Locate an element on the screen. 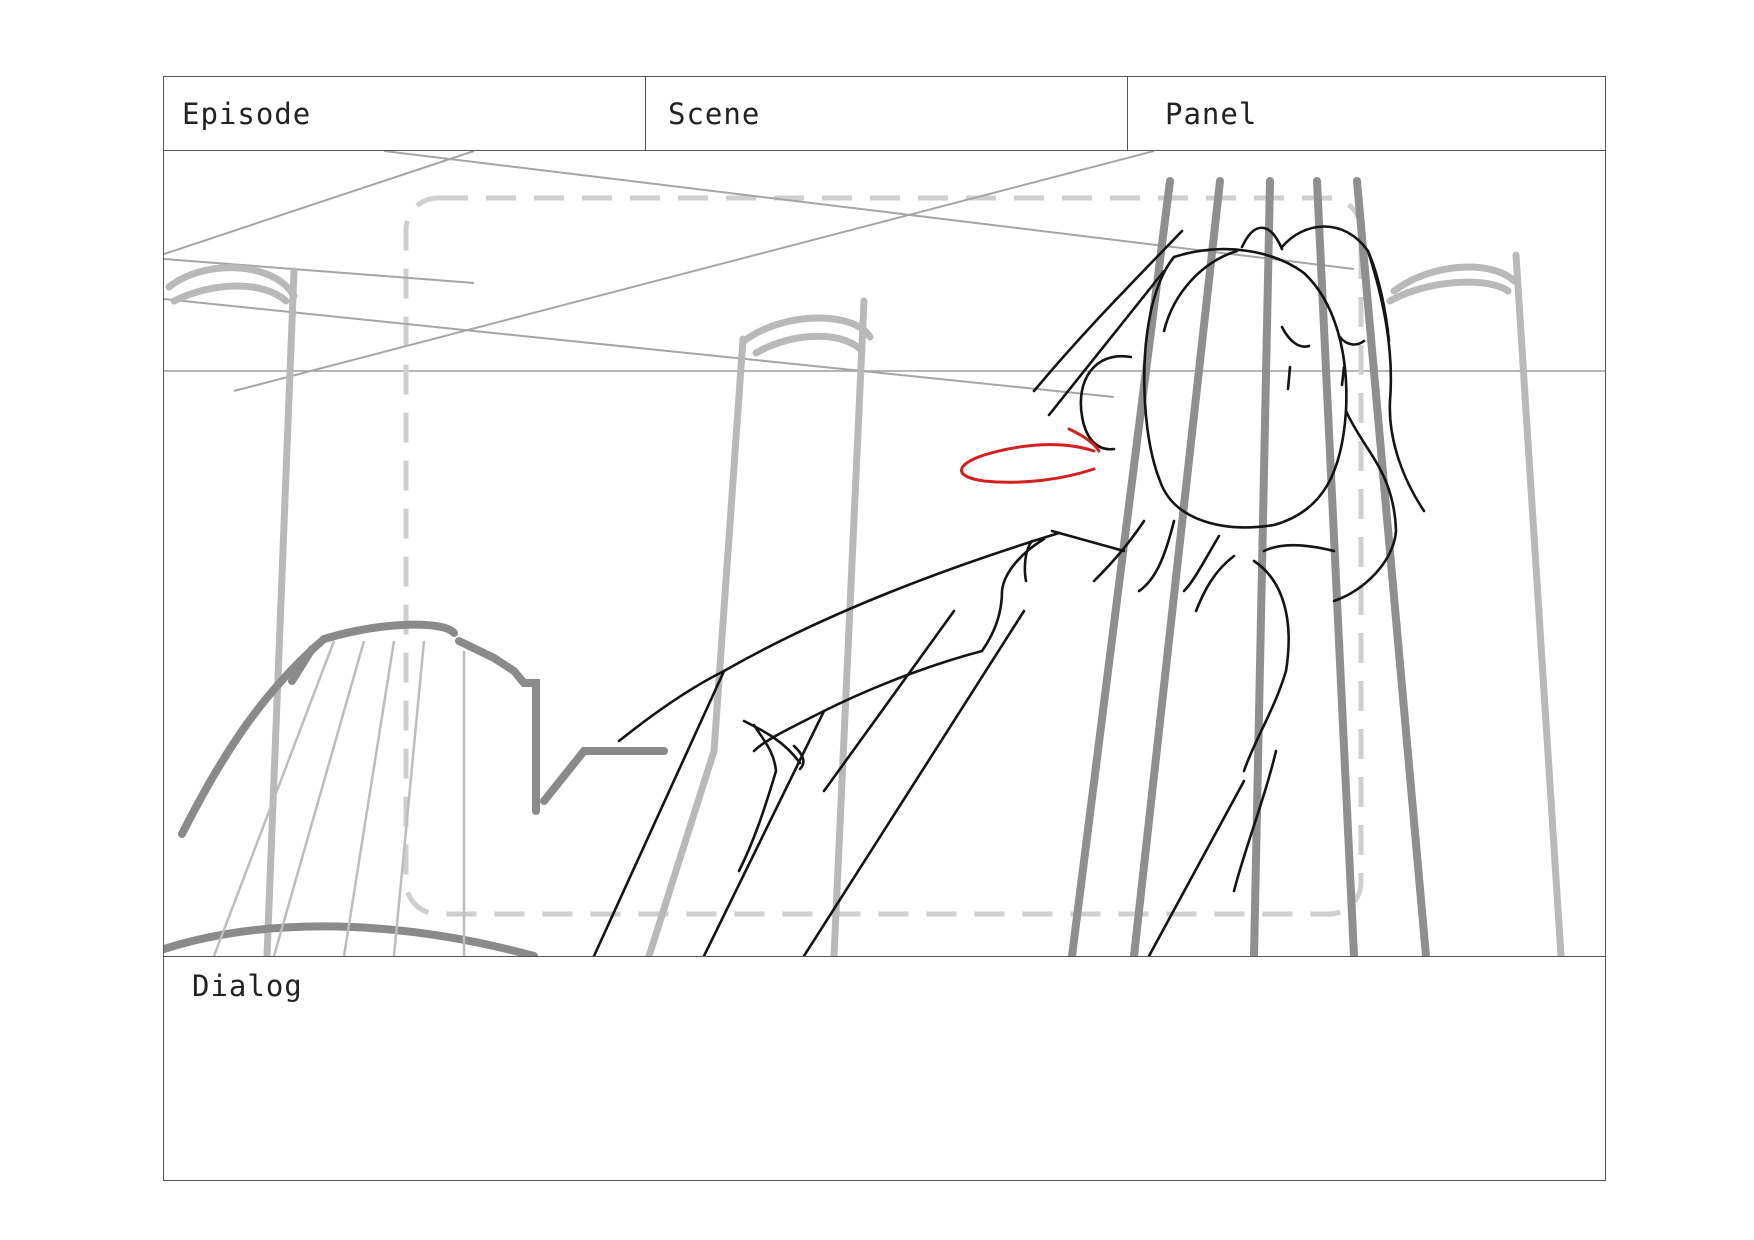 The height and width of the screenshot is (1240, 1754). dialog-area: Dialog is located at coordinates (884, 1068).